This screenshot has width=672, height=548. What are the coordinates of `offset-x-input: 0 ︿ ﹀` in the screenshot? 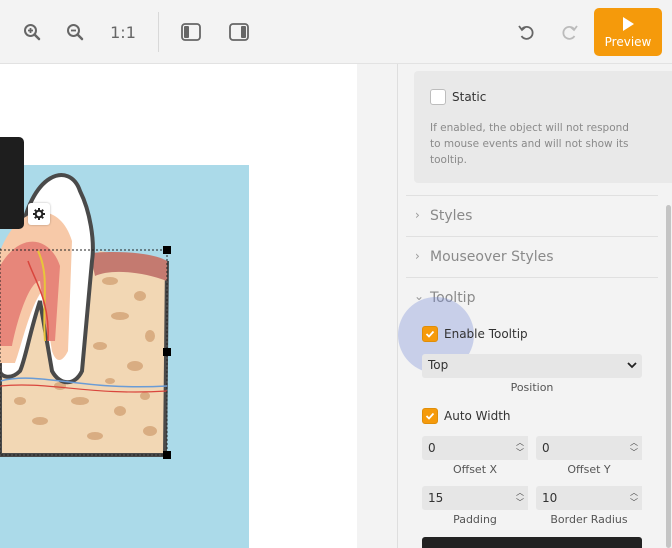 It's located at (475, 448).